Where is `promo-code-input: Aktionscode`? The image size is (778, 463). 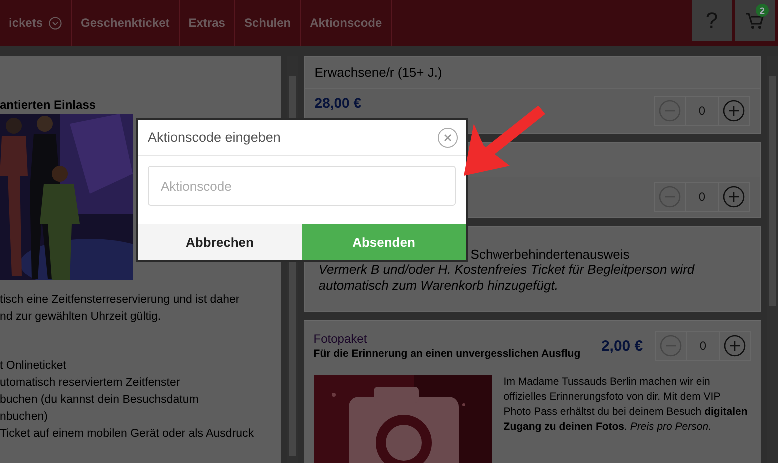 promo-code-input: Aktionscode is located at coordinates (302, 186).